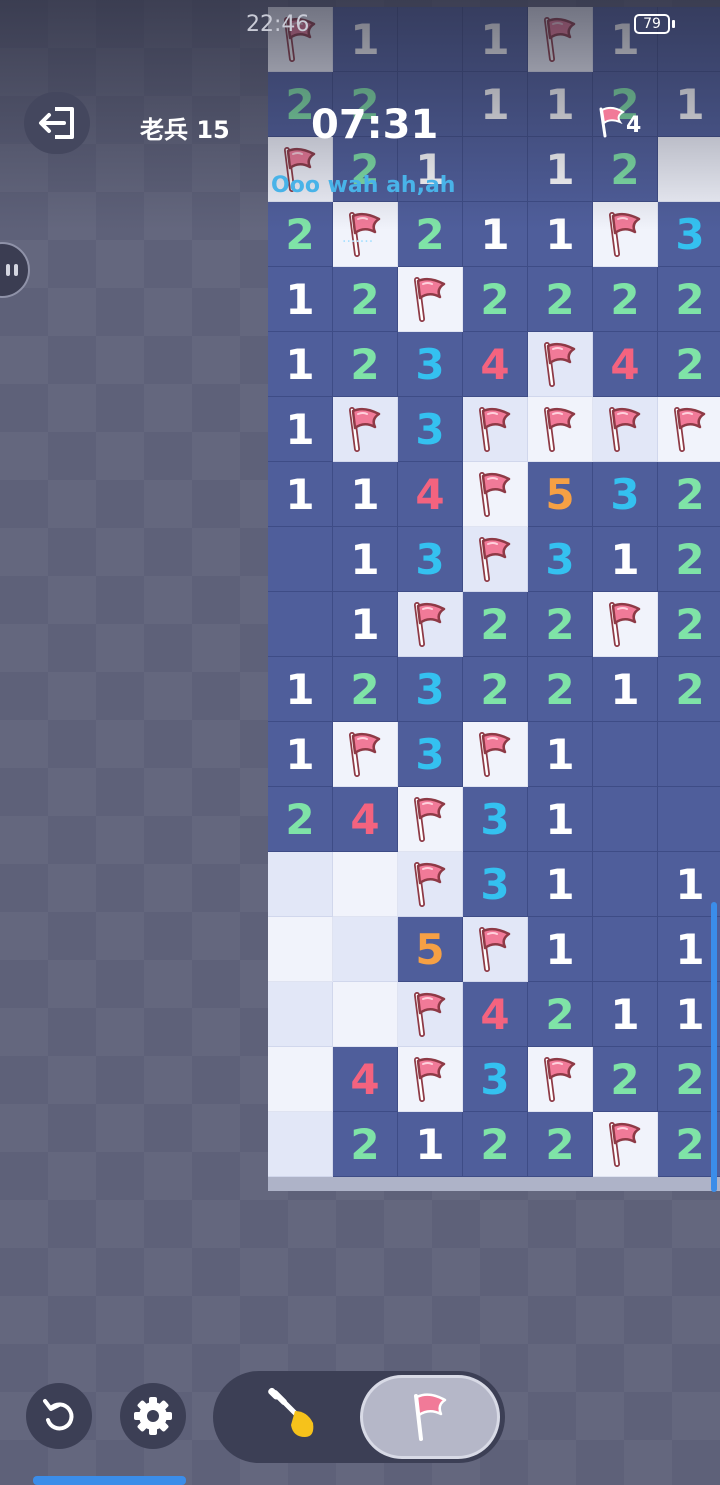 Image resolution: width=720 pixels, height=1485 pixels. I want to click on restart-button, so click(59, 1416).